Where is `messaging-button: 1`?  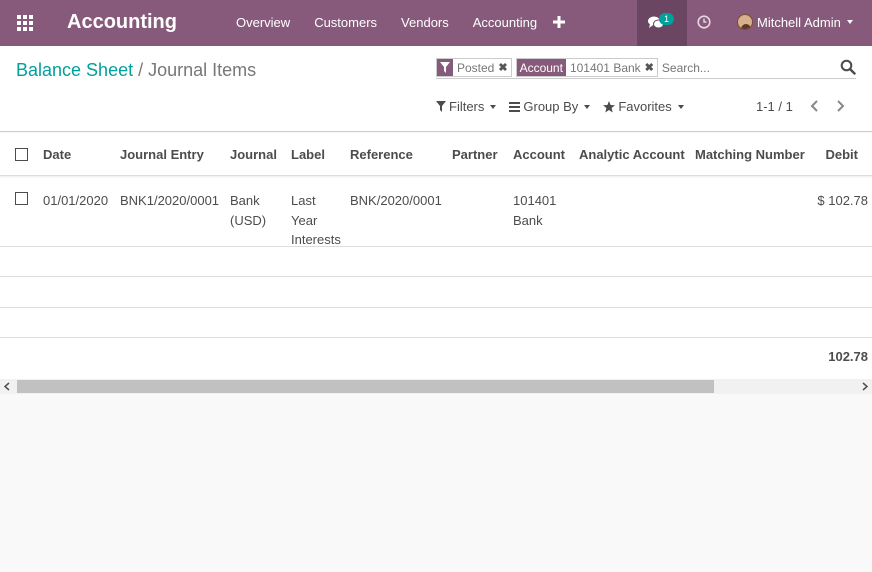 messaging-button: 1 is located at coordinates (662, 23).